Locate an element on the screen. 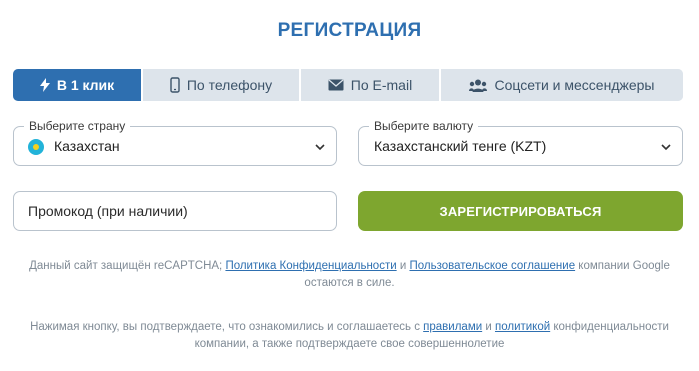  rules-link: правилами is located at coordinates (452, 327).